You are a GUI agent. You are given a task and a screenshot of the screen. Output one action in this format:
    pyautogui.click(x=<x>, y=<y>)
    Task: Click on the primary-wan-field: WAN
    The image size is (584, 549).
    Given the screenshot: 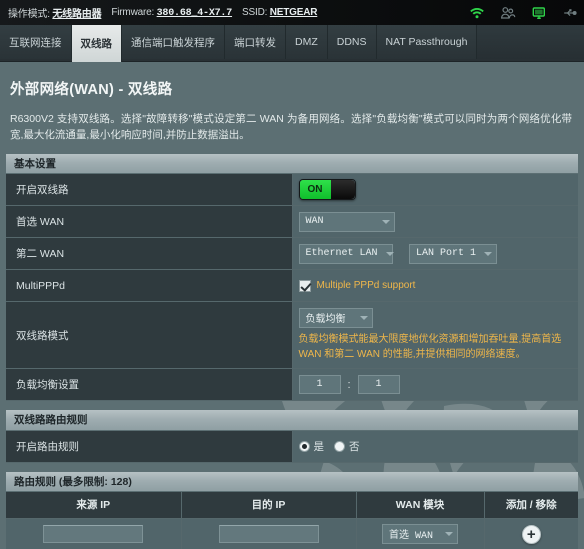 What is the action you would take?
    pyautogui.click(x=435, y=222)
    